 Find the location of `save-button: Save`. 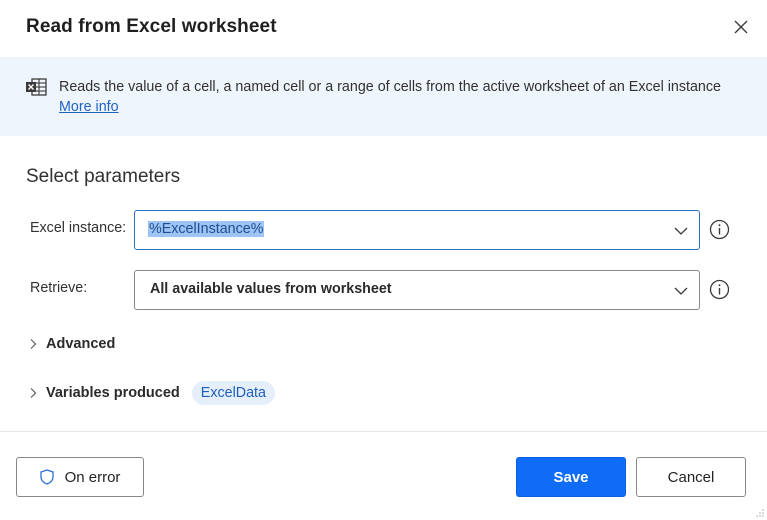

save-button: Save is located at coordinates (571, 477).